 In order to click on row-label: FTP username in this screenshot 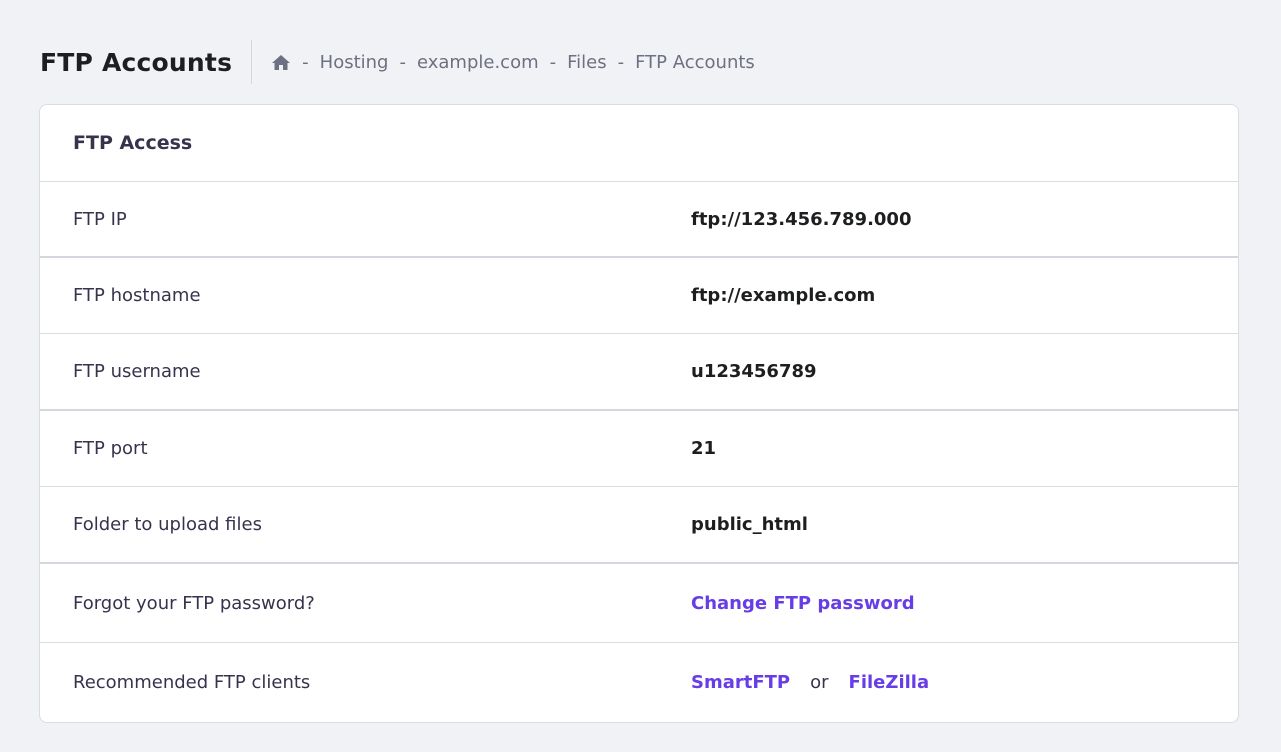, I will do `click(137, 371)`.